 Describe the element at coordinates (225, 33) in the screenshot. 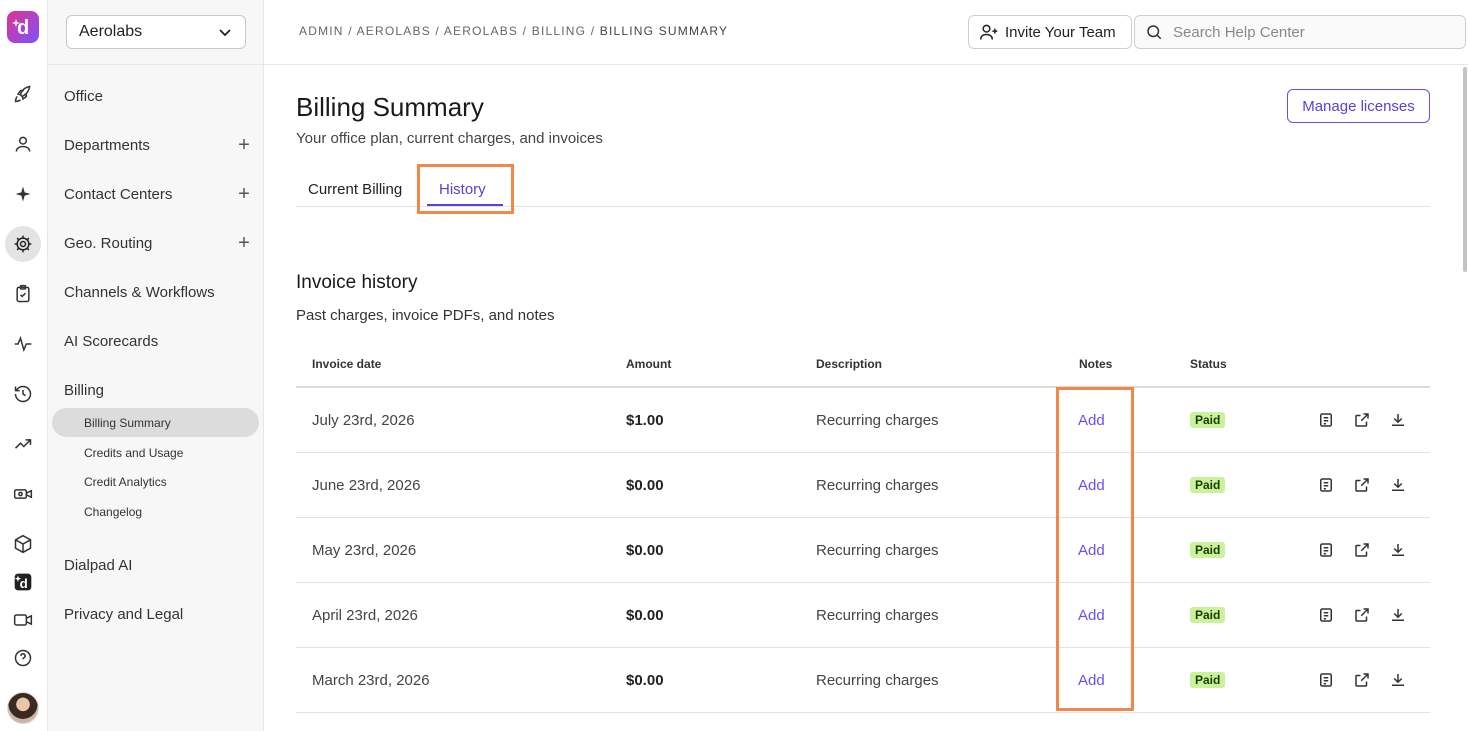

I see `chevron-down-icon` at that location.